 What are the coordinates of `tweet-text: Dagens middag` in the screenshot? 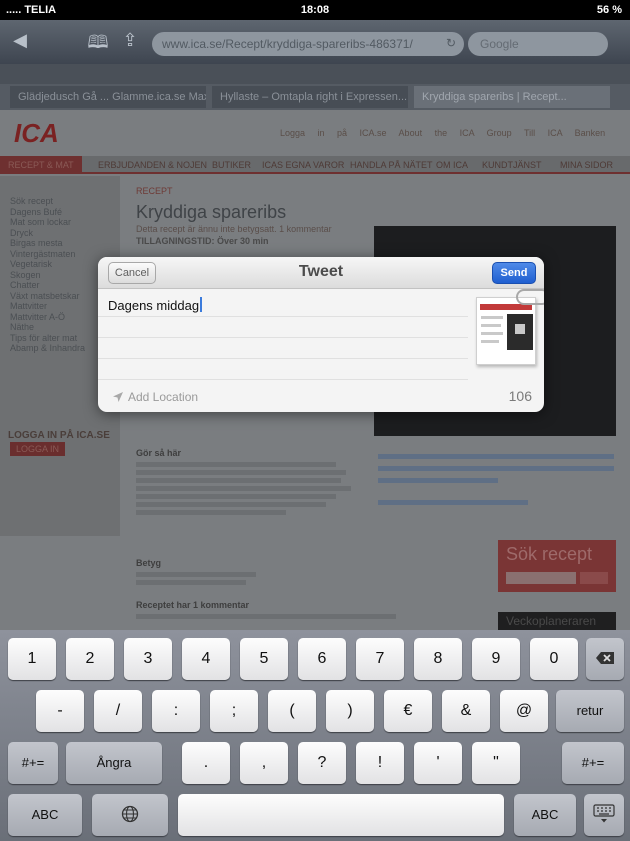 It's located at (154, 305).